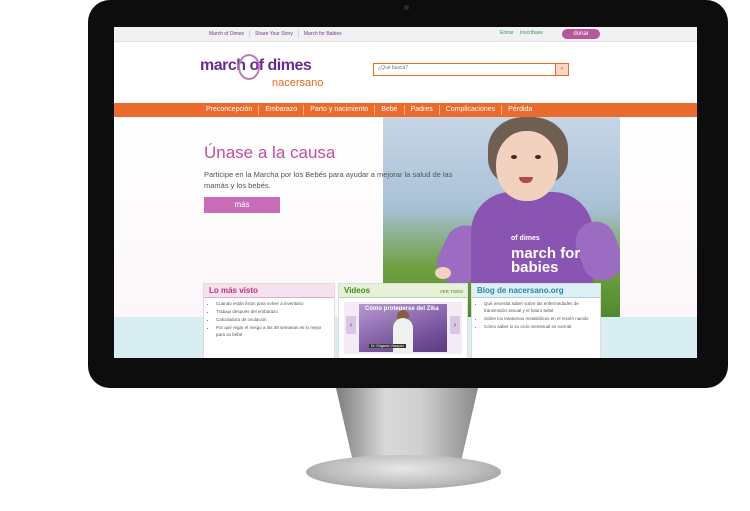  I want to click on videos-title-text: Videos, so click(357, 290).